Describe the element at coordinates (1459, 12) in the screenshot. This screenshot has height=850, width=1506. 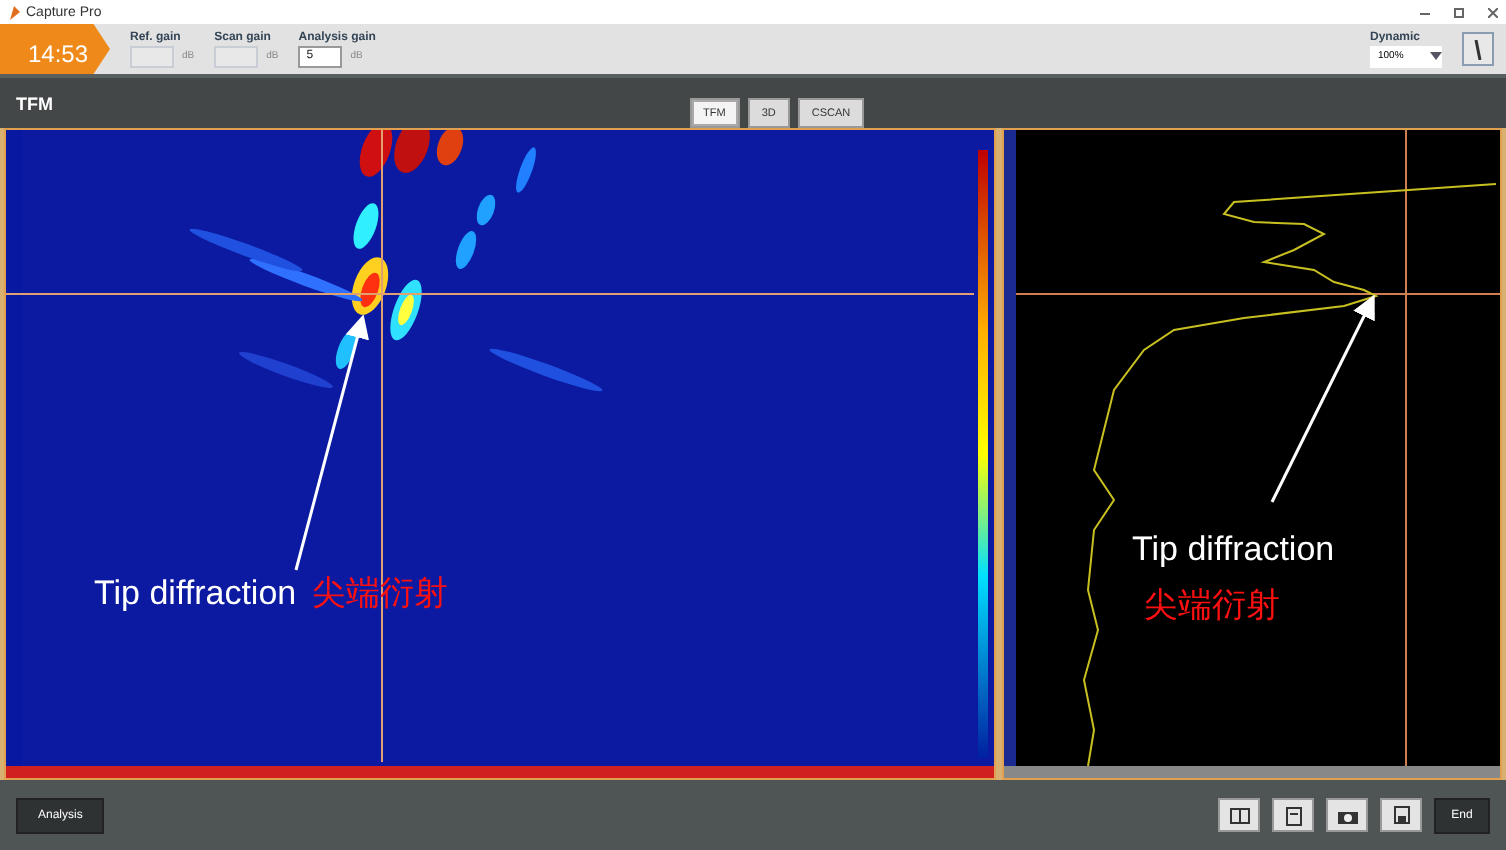
I see `restore-icon` at that location.